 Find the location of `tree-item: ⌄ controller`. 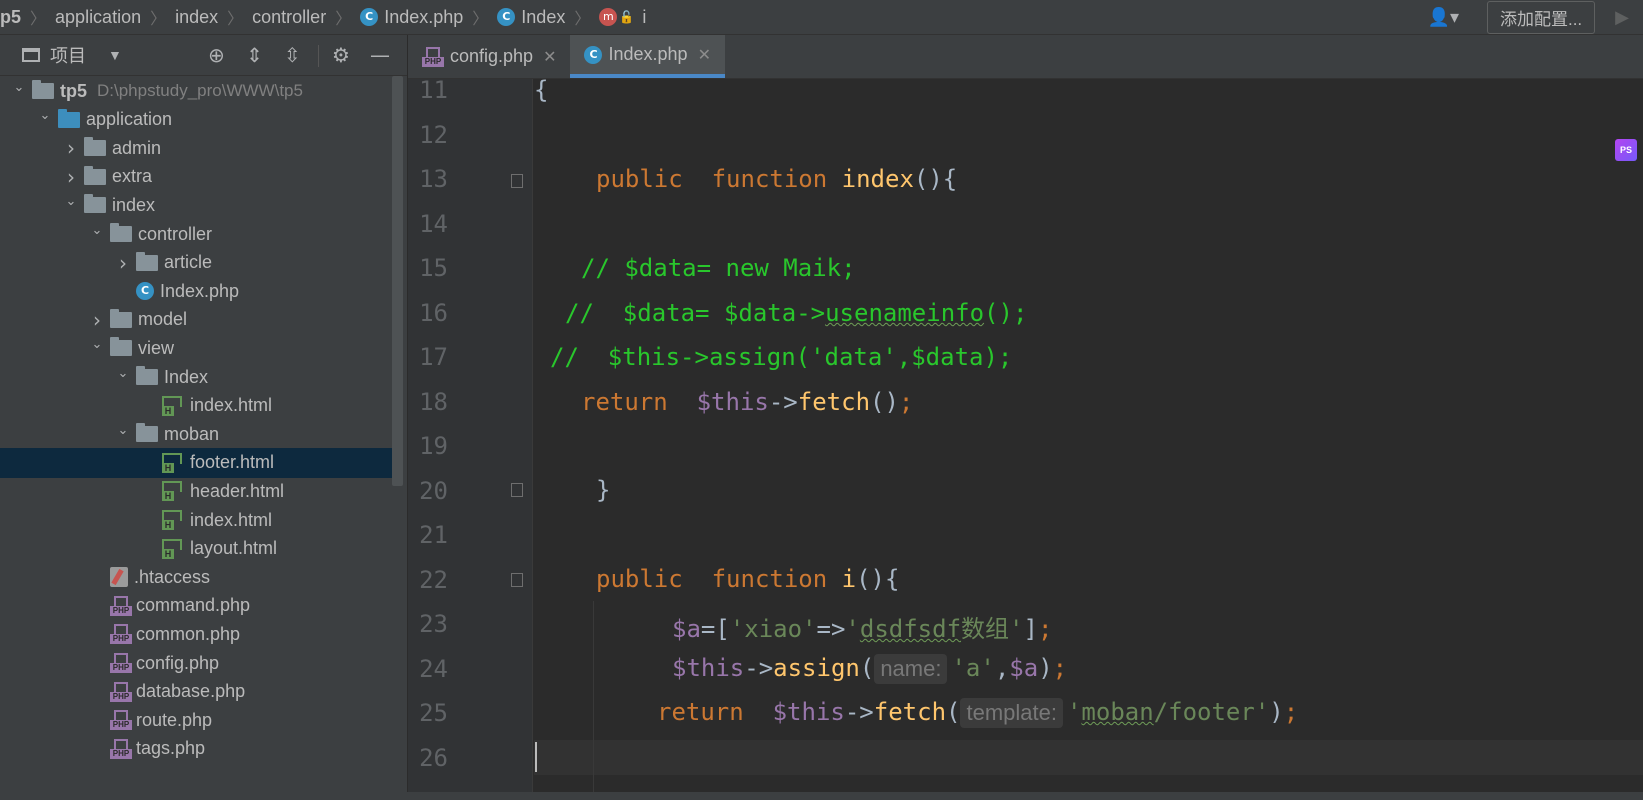

tree-item: ⌄ controller is located at coordinates (196, 234).